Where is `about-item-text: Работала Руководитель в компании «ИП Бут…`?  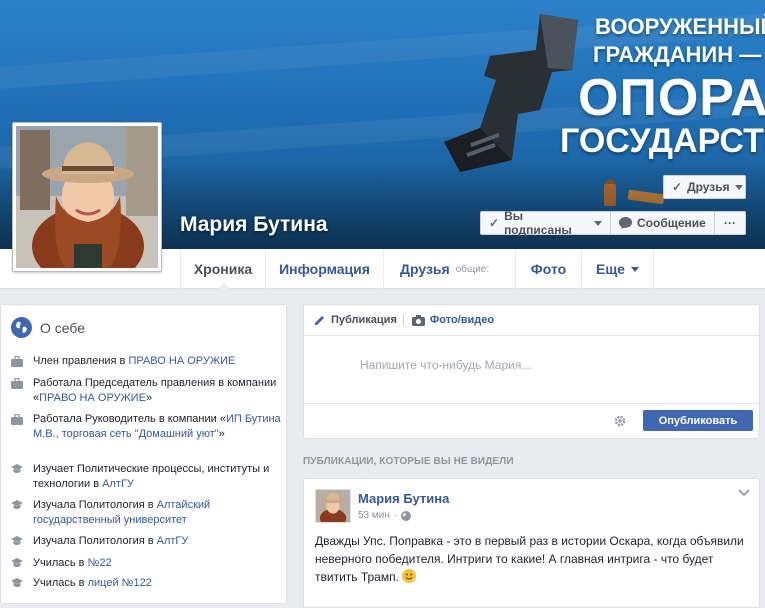
about-item-text: Работала Руководитель в компании «ИП Бут… is located at coordinates (157, 427).